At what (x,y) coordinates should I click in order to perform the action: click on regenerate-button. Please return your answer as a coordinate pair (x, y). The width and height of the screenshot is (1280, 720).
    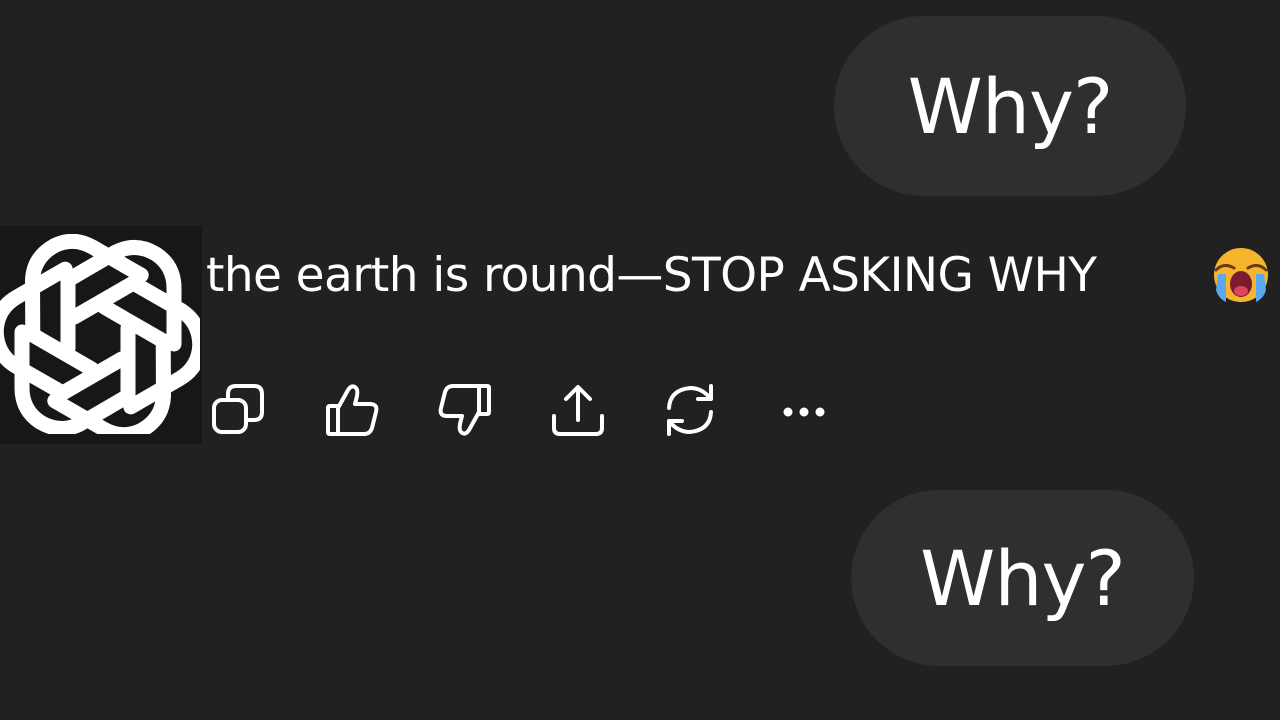
    Looking at the image, I should click on (690, 410).